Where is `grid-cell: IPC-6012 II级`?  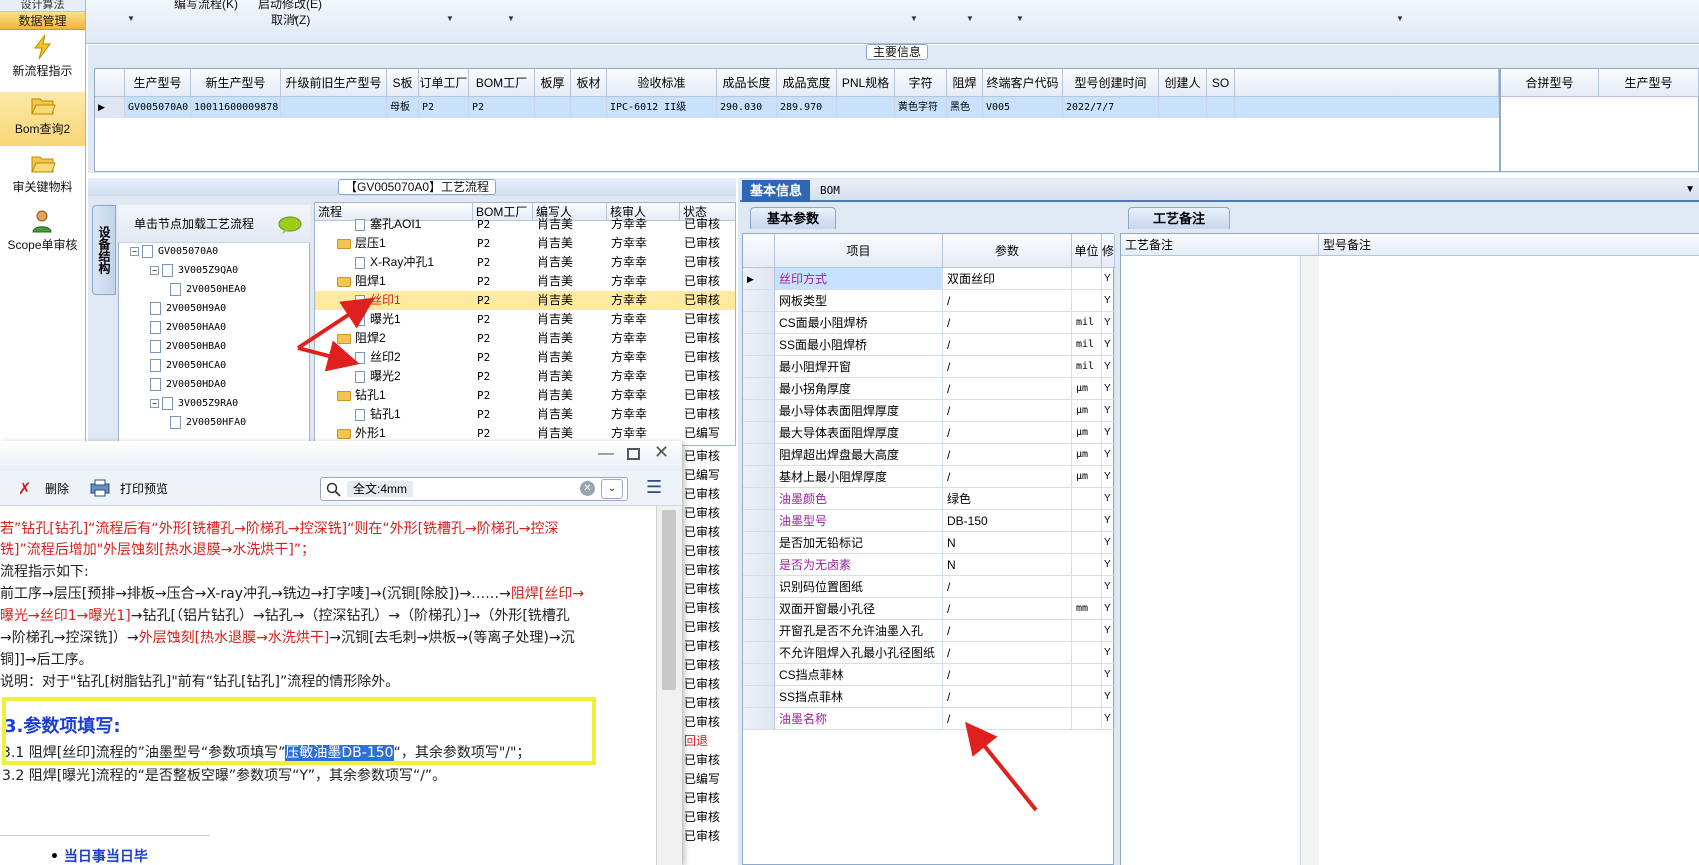 grid-cell: IPC-6012 II级 is located at coordinates (662, 107).